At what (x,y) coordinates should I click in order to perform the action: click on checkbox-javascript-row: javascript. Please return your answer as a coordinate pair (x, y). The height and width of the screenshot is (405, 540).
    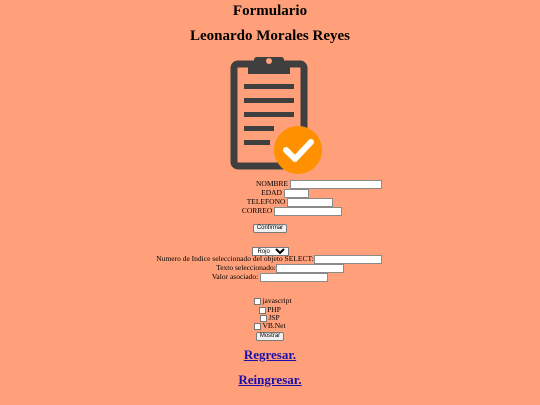
    Looking at the image, I should click on (270, 300).